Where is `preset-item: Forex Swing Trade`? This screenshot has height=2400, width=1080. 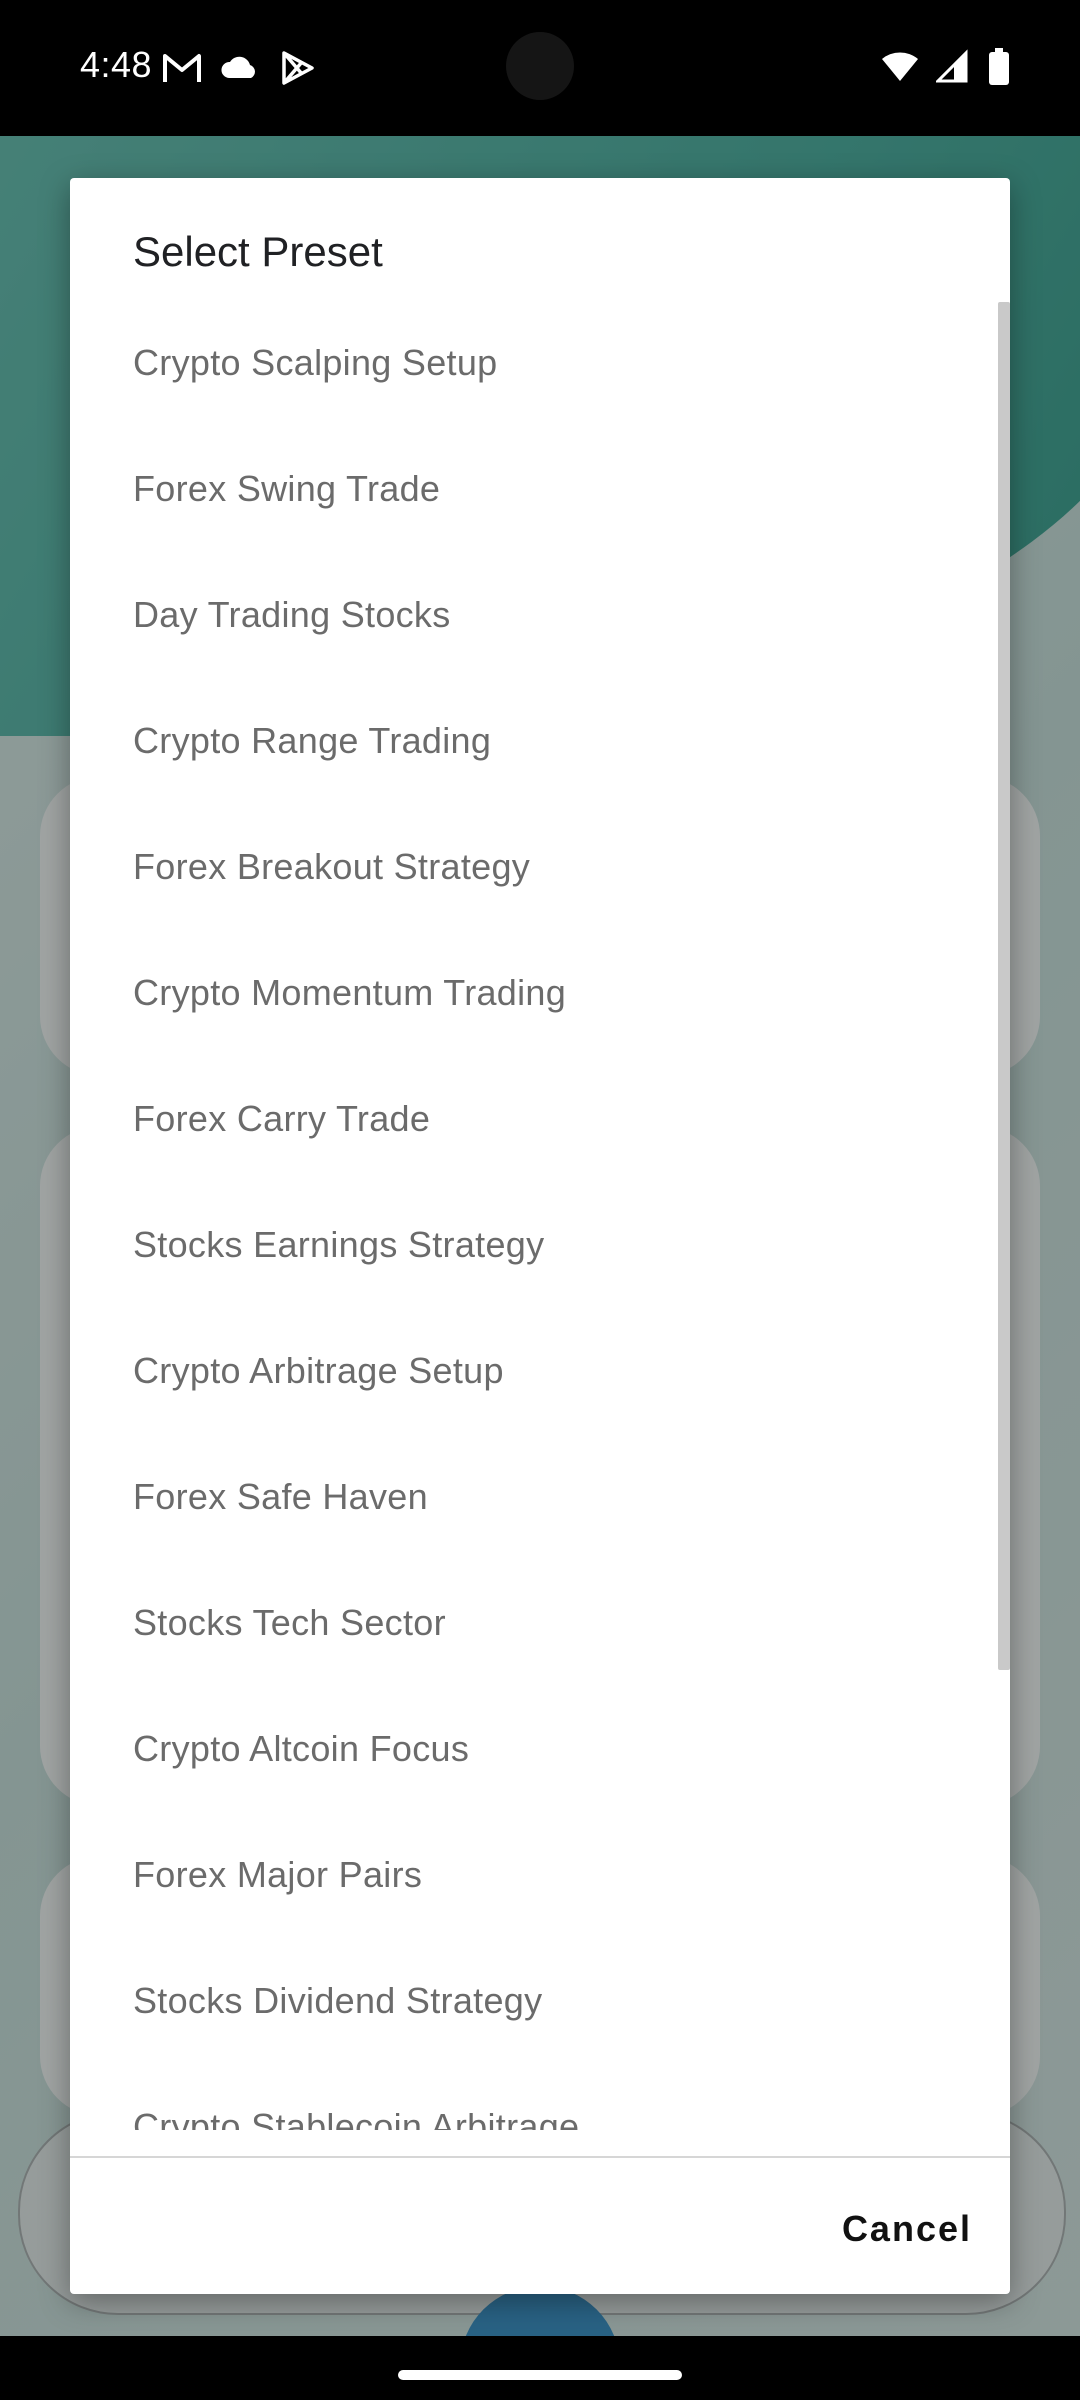
preset-item: Forex Swing Trade is located at coordinates (540, 489).